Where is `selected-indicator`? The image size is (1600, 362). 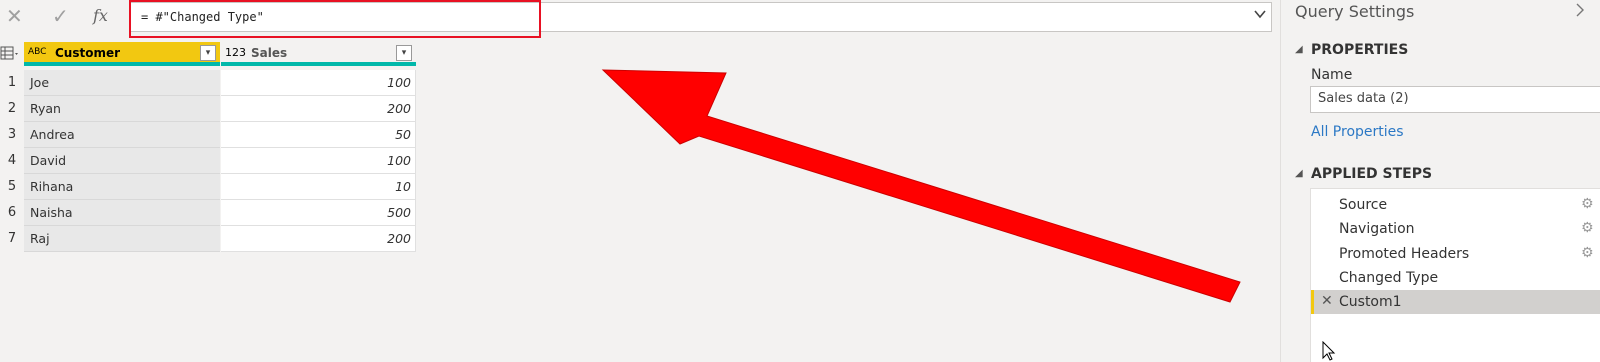 selected-indicator is located at coordinates (1312, 302).